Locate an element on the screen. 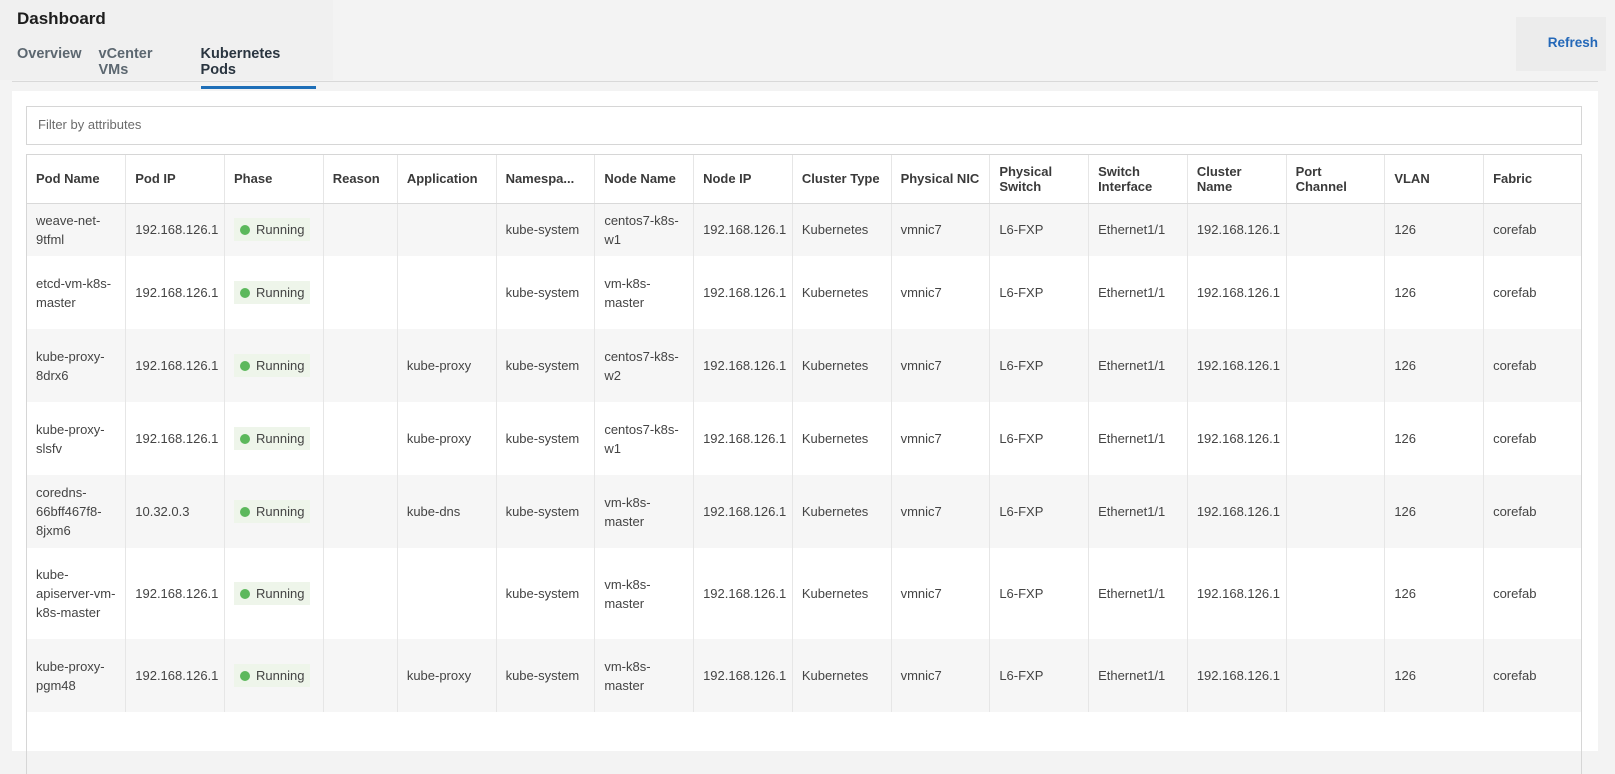  column-header-node-ip: Node IP is located at coordinates (743, 179).